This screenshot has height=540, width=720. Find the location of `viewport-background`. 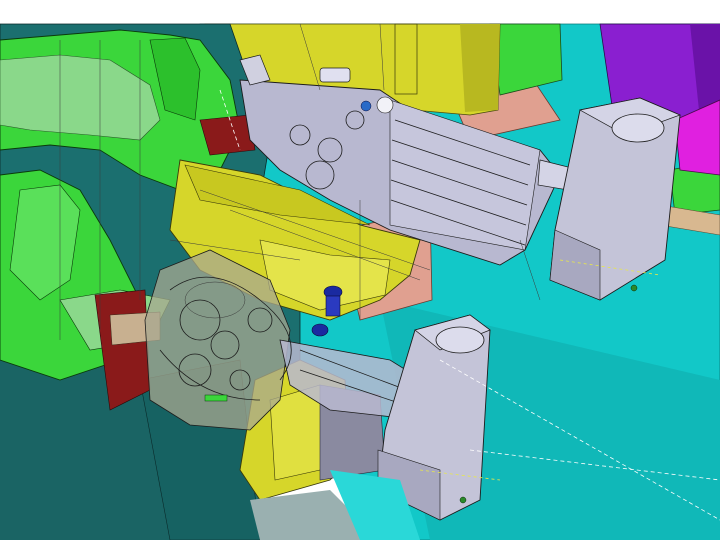

viewport-background is located at coordinates (360, 12).